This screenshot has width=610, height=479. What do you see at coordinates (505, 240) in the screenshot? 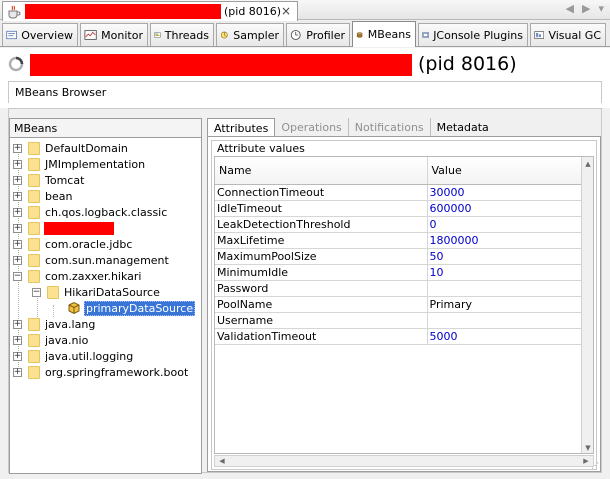
I see `attribute-value-cell: 1800000` at bounding box center [505, 240].